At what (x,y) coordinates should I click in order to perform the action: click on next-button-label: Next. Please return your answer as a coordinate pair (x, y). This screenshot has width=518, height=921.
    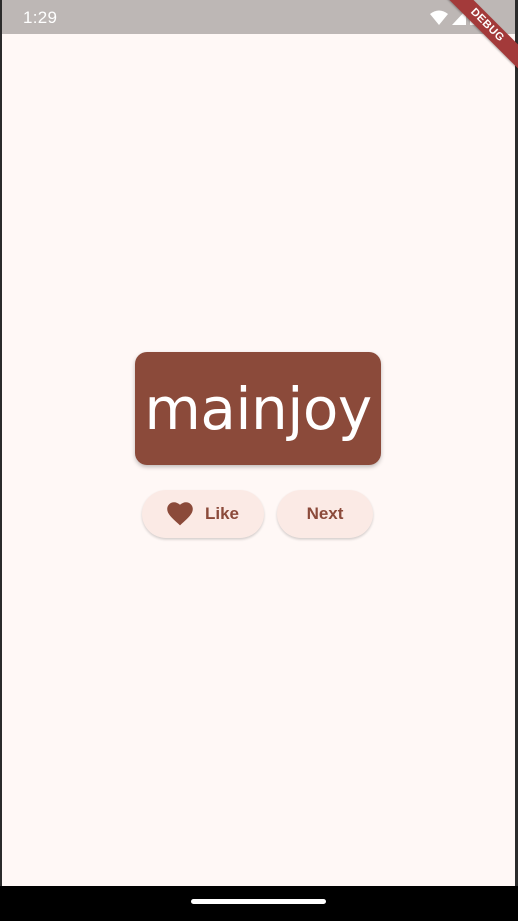
    Looking at the image, I should click on (325, 513).